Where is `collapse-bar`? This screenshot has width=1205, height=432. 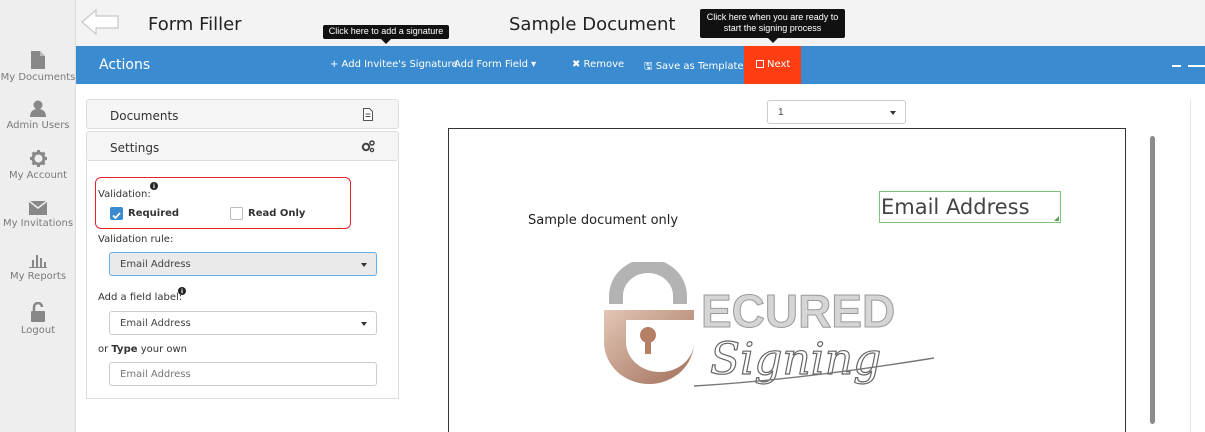 collapse-bar is located at coordinates (1196, 66).